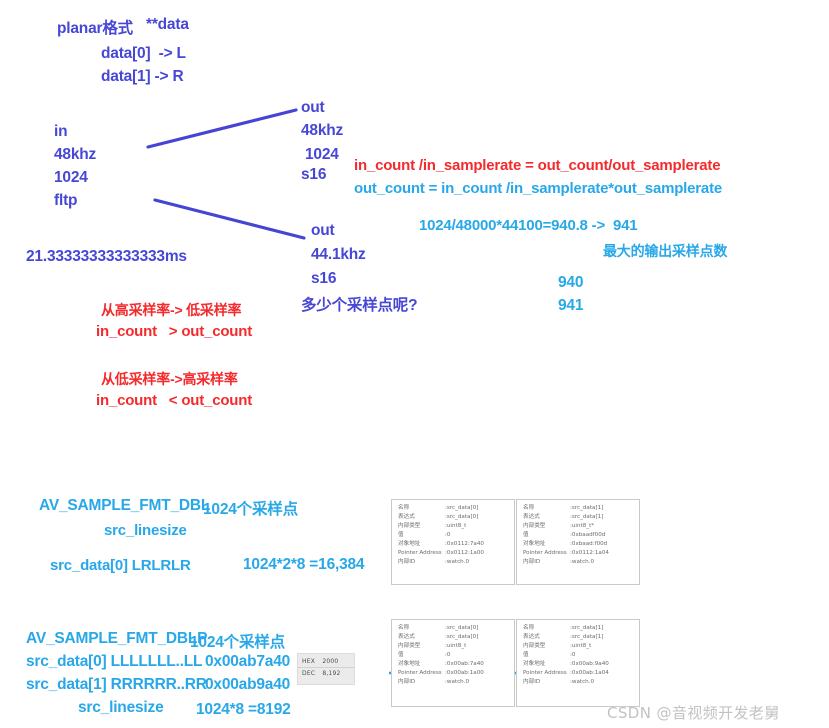  Describe the element at coordinates (106, 256) in the screenshot. I see `duration-label: 21.33333333333333ms` at that location.